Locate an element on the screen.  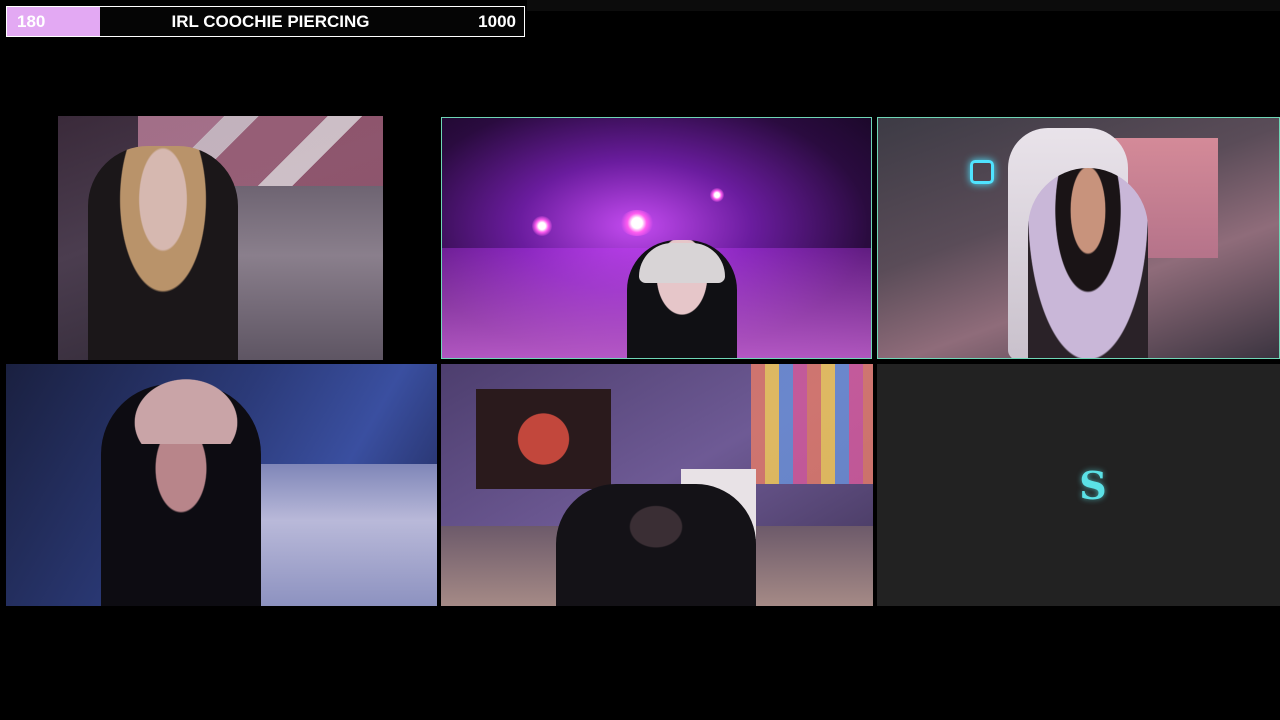
s-logo-icon: S is located at coordinates (1093, 485).